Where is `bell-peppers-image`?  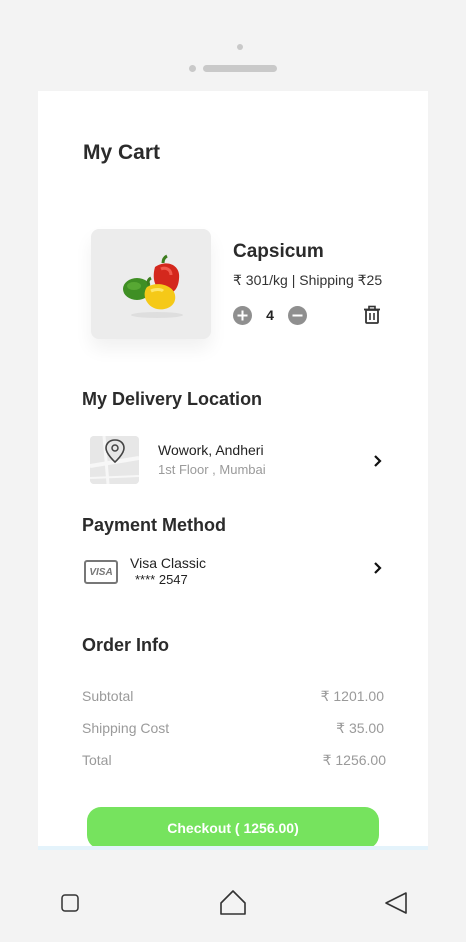
bell-peppers-image is located at coordinates (153, 286).